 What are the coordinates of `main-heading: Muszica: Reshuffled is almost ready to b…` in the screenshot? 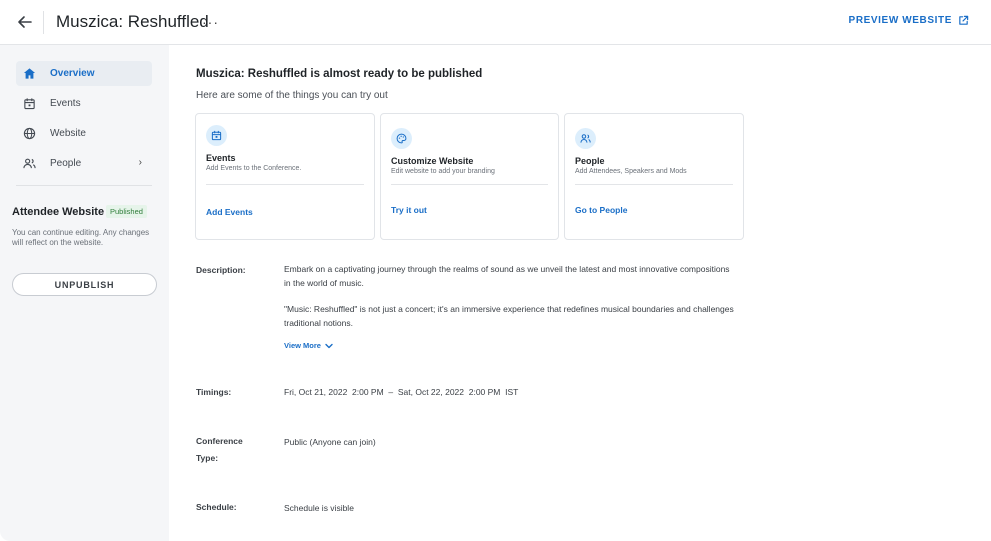 It's located at (339, 74).